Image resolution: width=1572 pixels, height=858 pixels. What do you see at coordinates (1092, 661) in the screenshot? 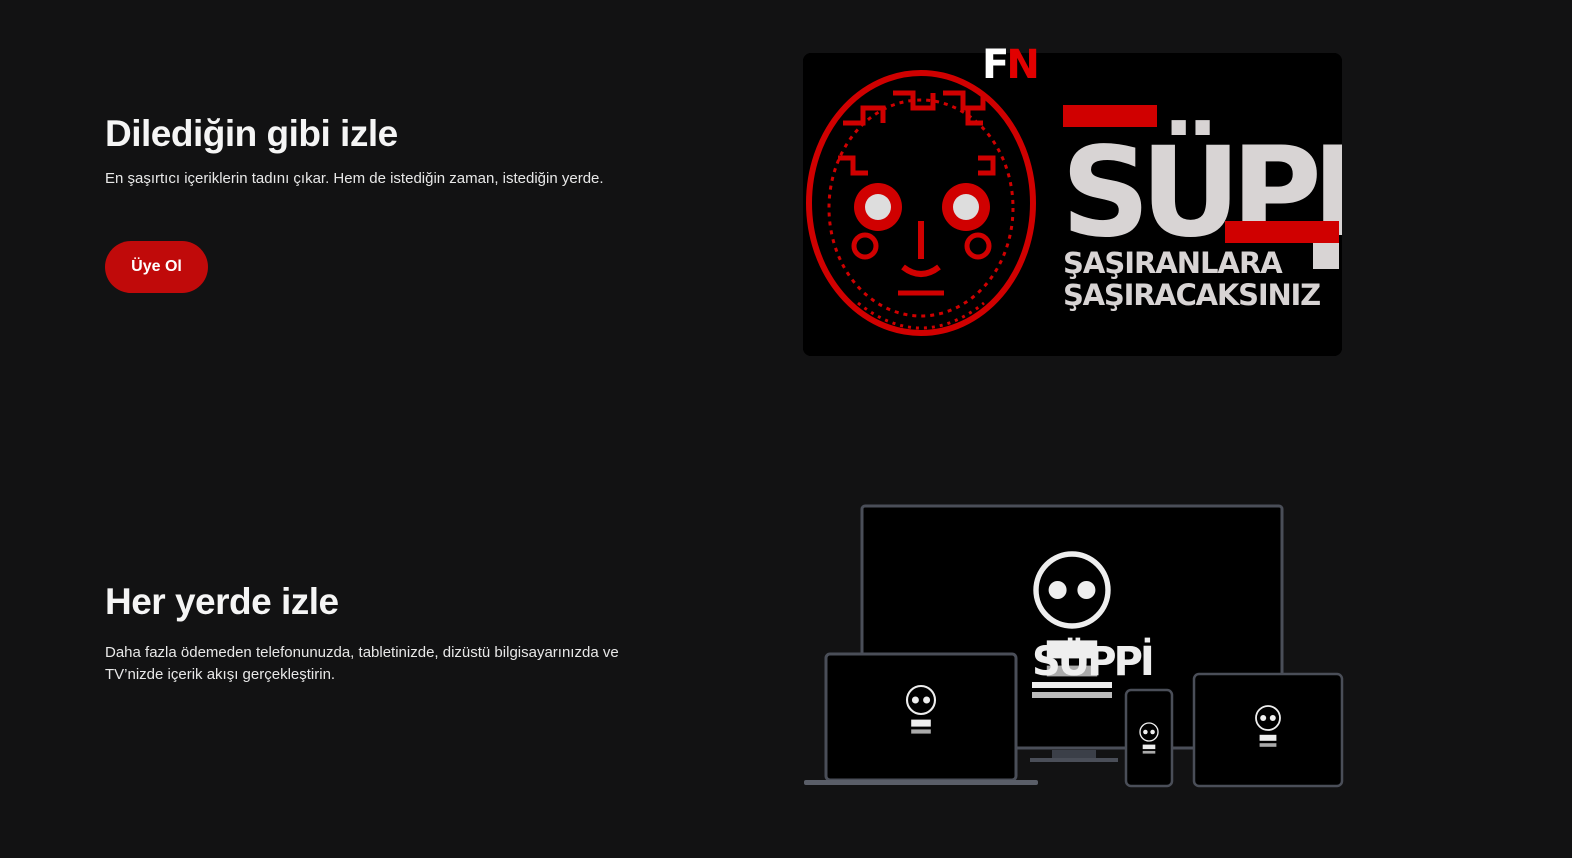
I see `svg-text: SÜPPİ` at bounding box center [1092, 661].